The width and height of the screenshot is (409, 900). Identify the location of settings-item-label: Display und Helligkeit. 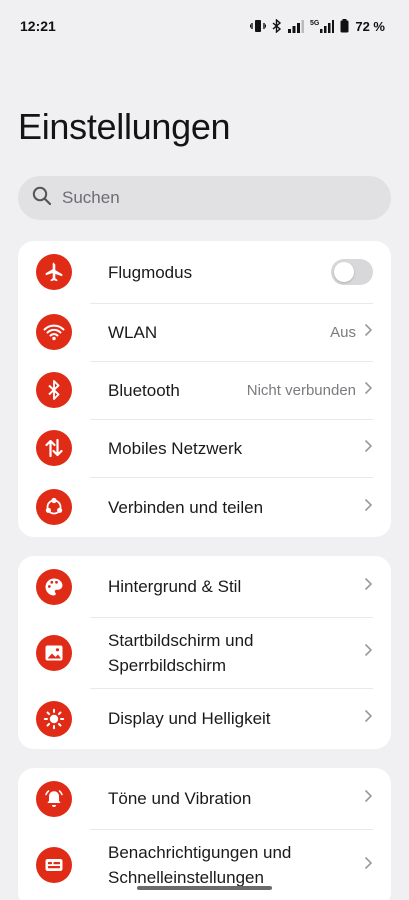
(189, 718).